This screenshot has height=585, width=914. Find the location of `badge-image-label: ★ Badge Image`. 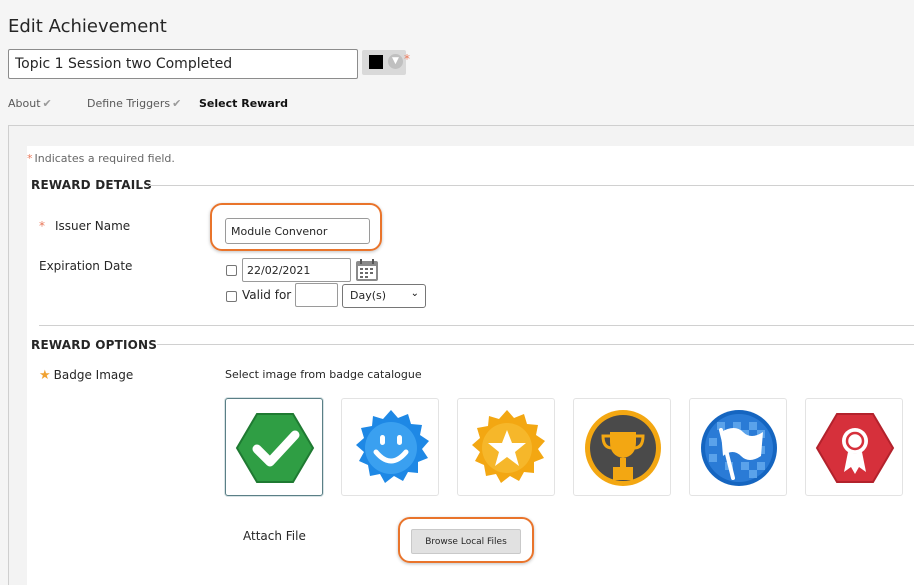

badge-image-label: ★ Badge Image is located at coordinates (86, 375).